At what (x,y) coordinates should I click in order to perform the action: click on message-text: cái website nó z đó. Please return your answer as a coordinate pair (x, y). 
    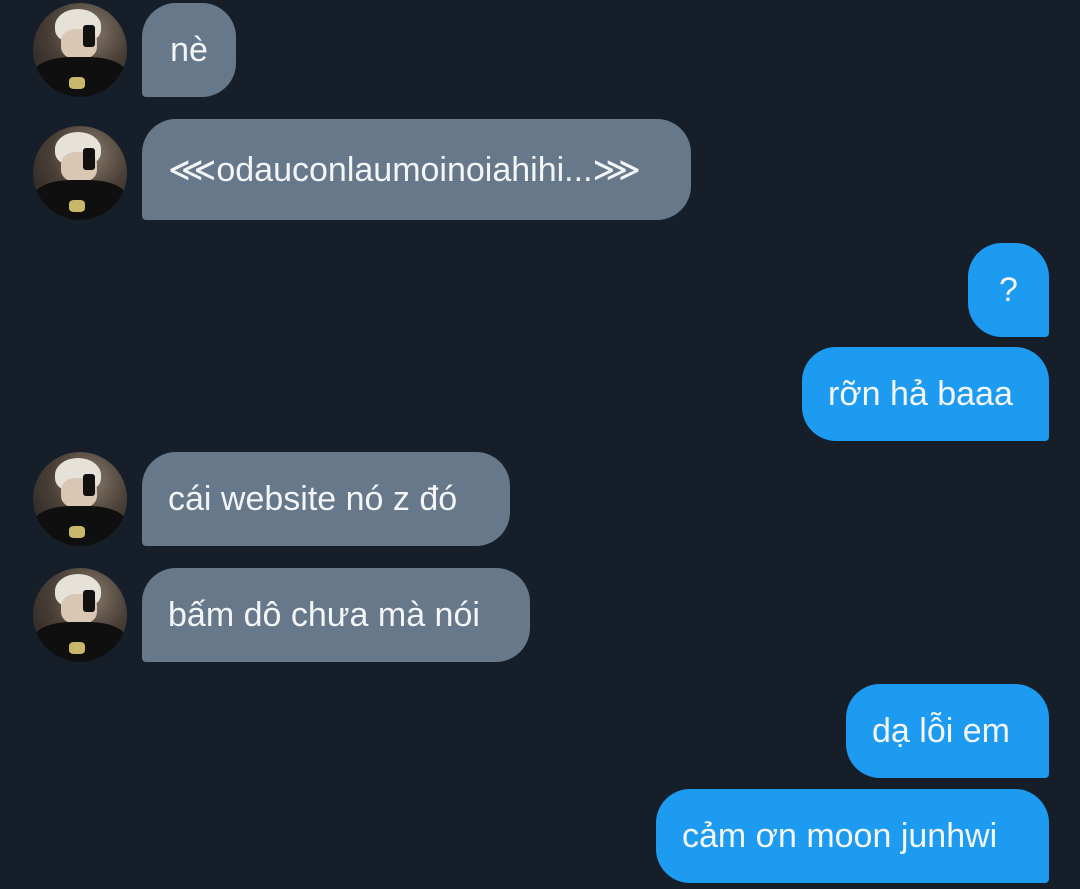
    Looking at the image, I should click on (313, 498).